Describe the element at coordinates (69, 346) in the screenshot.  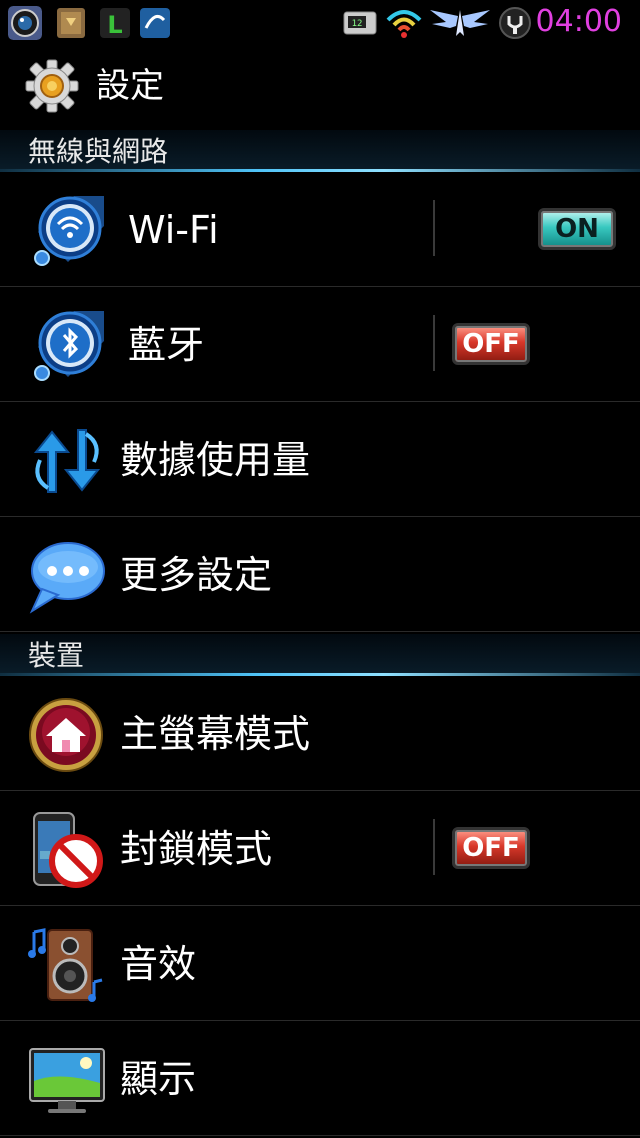
I see `bluetooth-icon` at that location.